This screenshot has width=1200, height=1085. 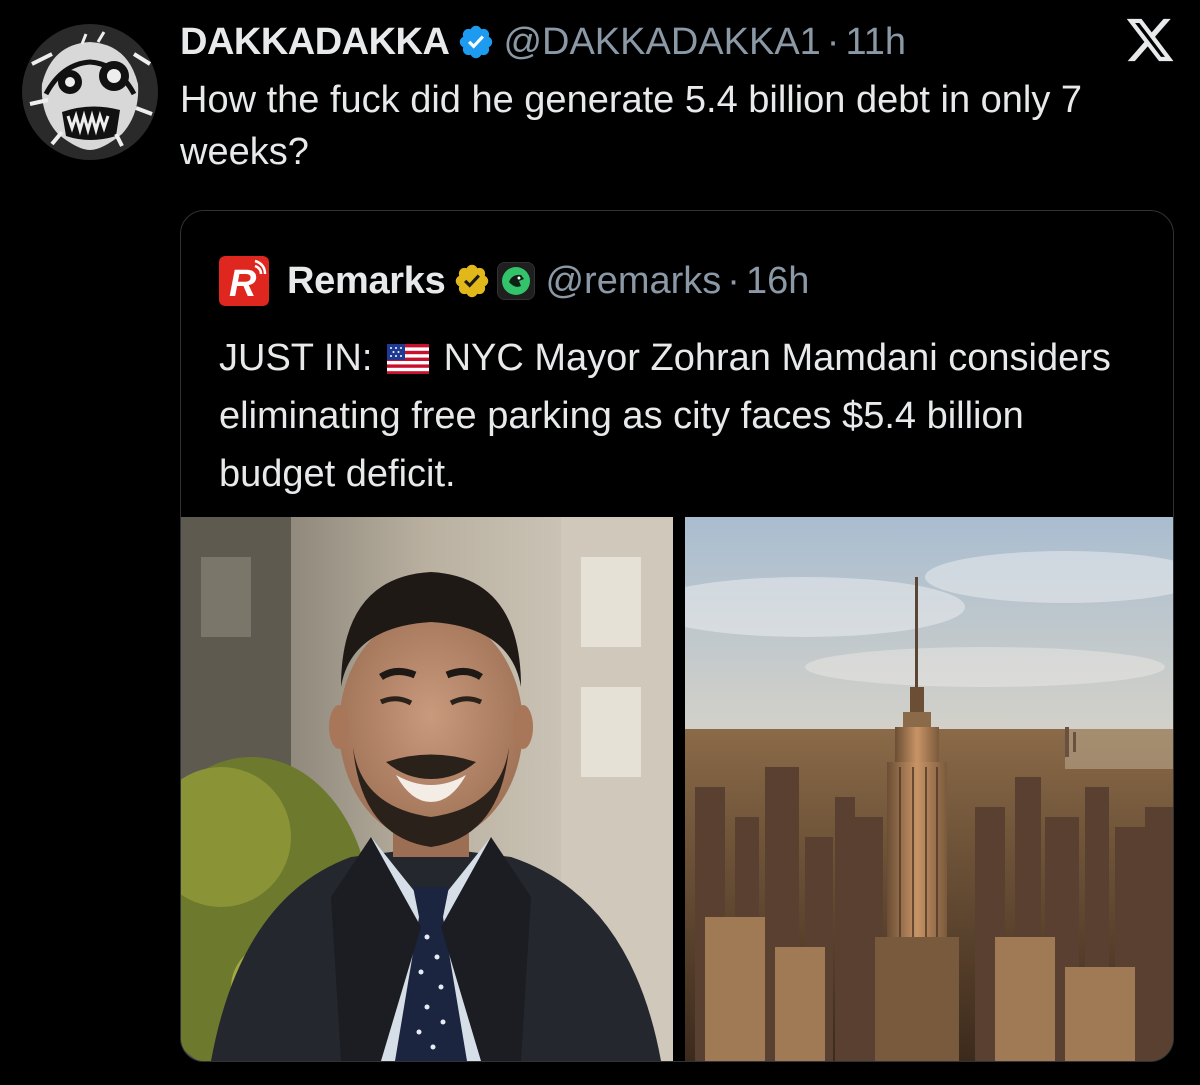 I want to click on author-avatar, so click(x=90, y=92).